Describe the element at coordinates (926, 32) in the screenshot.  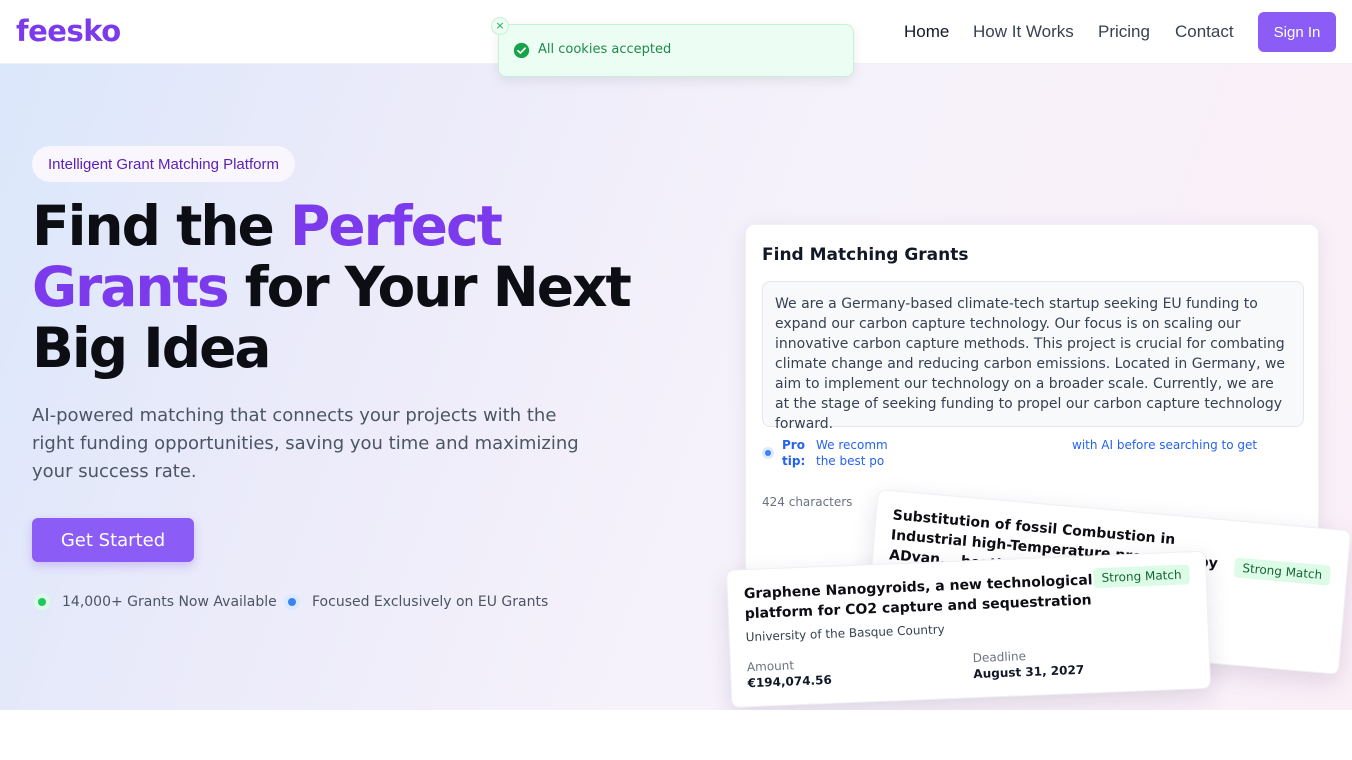
I see `nav-home: Home` at that location.